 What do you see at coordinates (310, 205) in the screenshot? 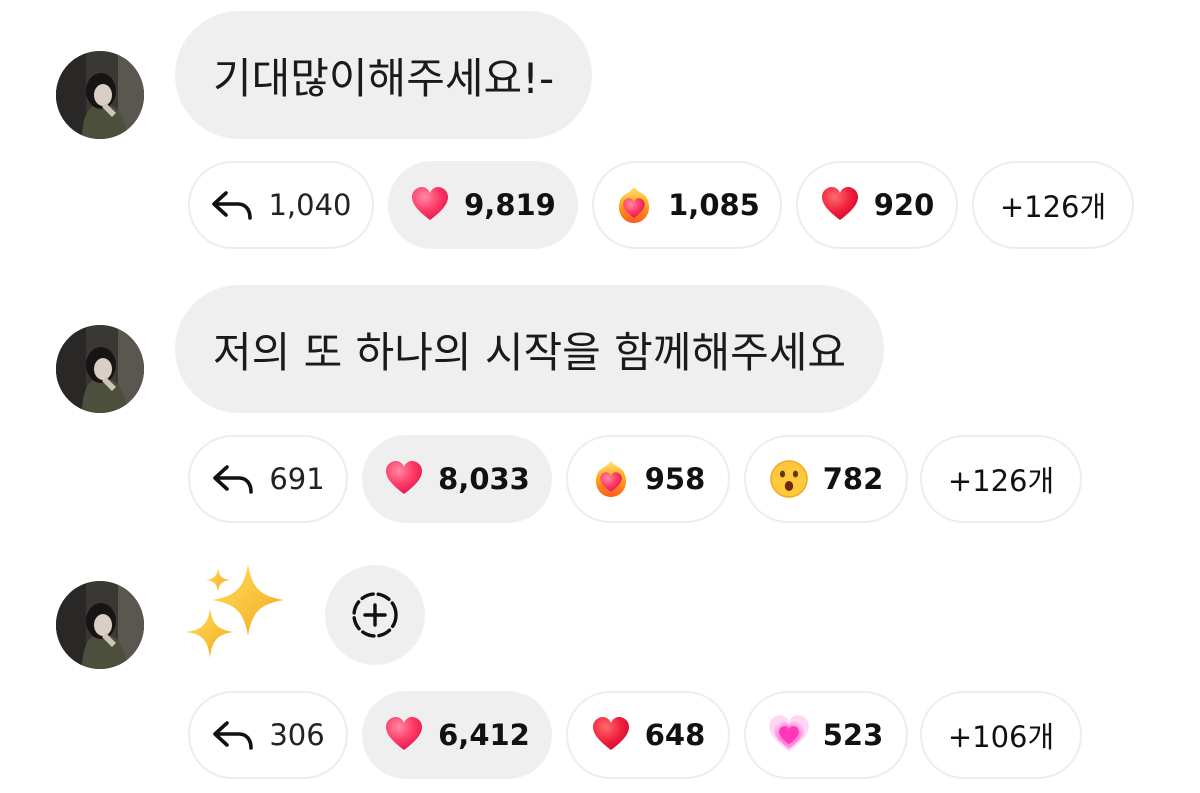
I see `reply-count: 1,040` at bounding box center [310, 205].